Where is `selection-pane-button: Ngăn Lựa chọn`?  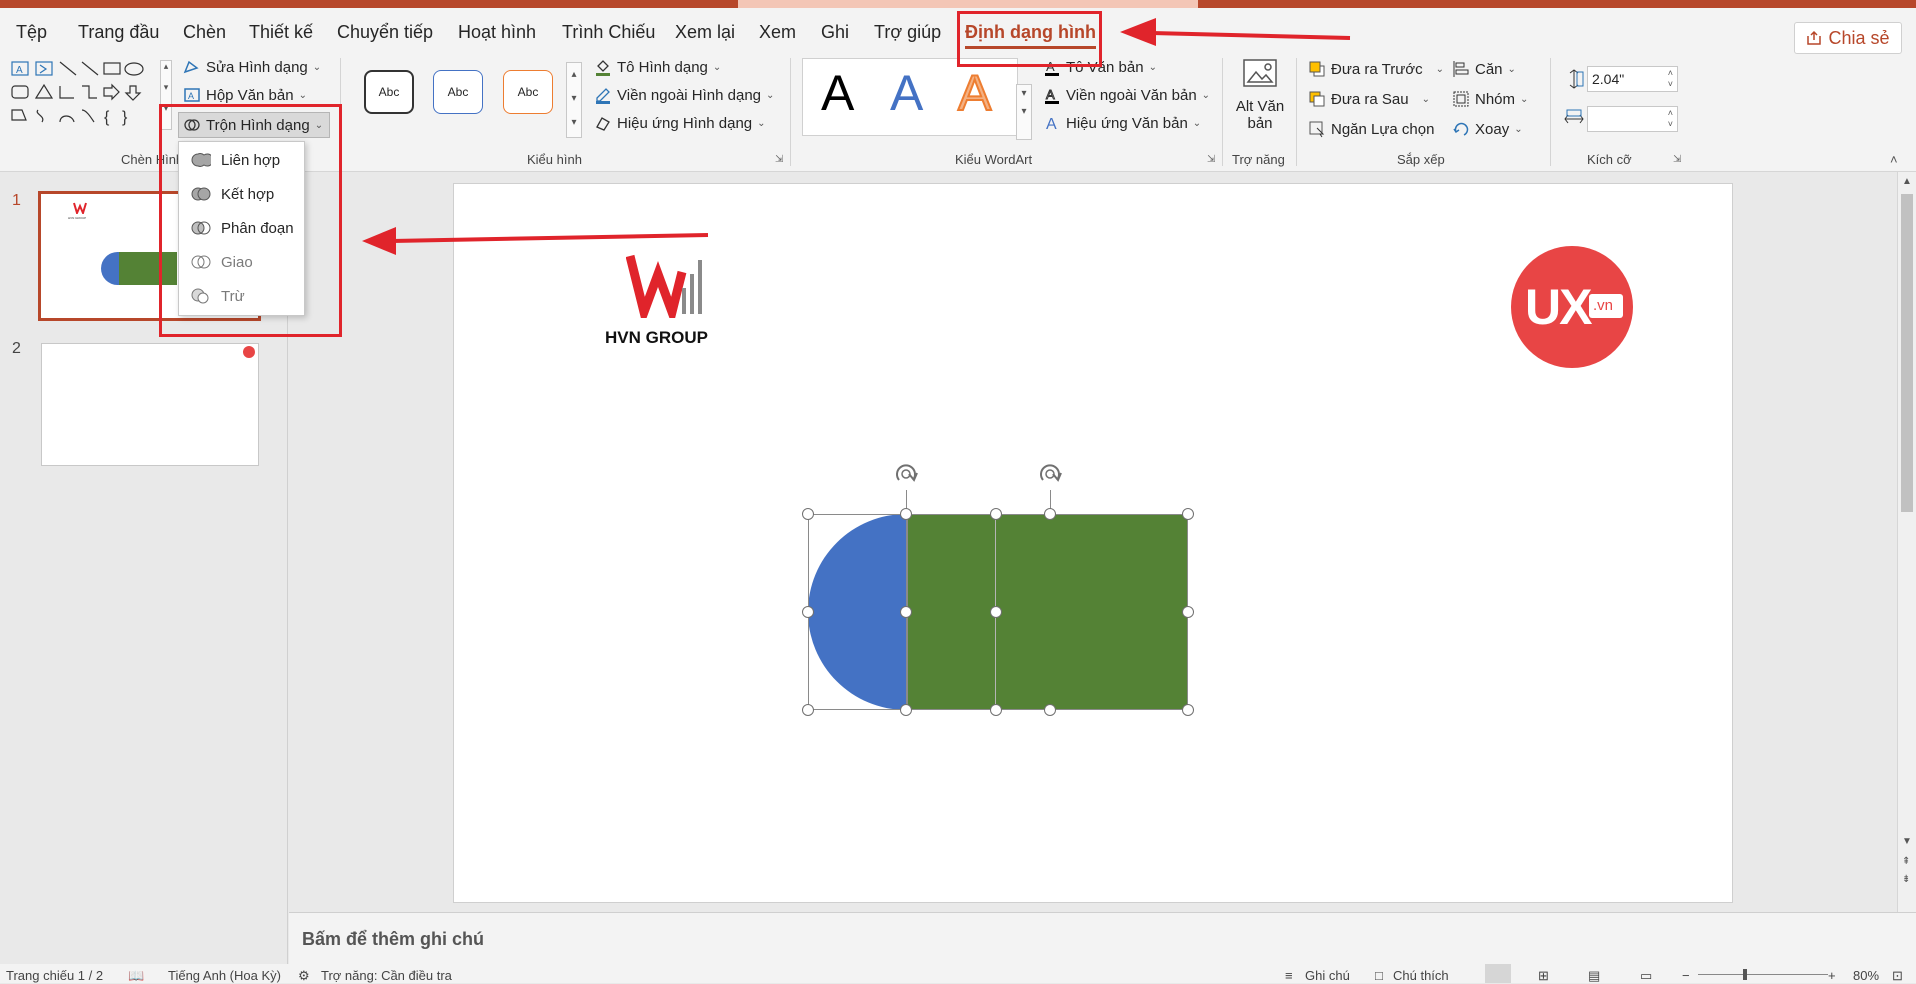
selection-pane-button: Ngăn Lựa chọn is located at coordinates (1371, 129).